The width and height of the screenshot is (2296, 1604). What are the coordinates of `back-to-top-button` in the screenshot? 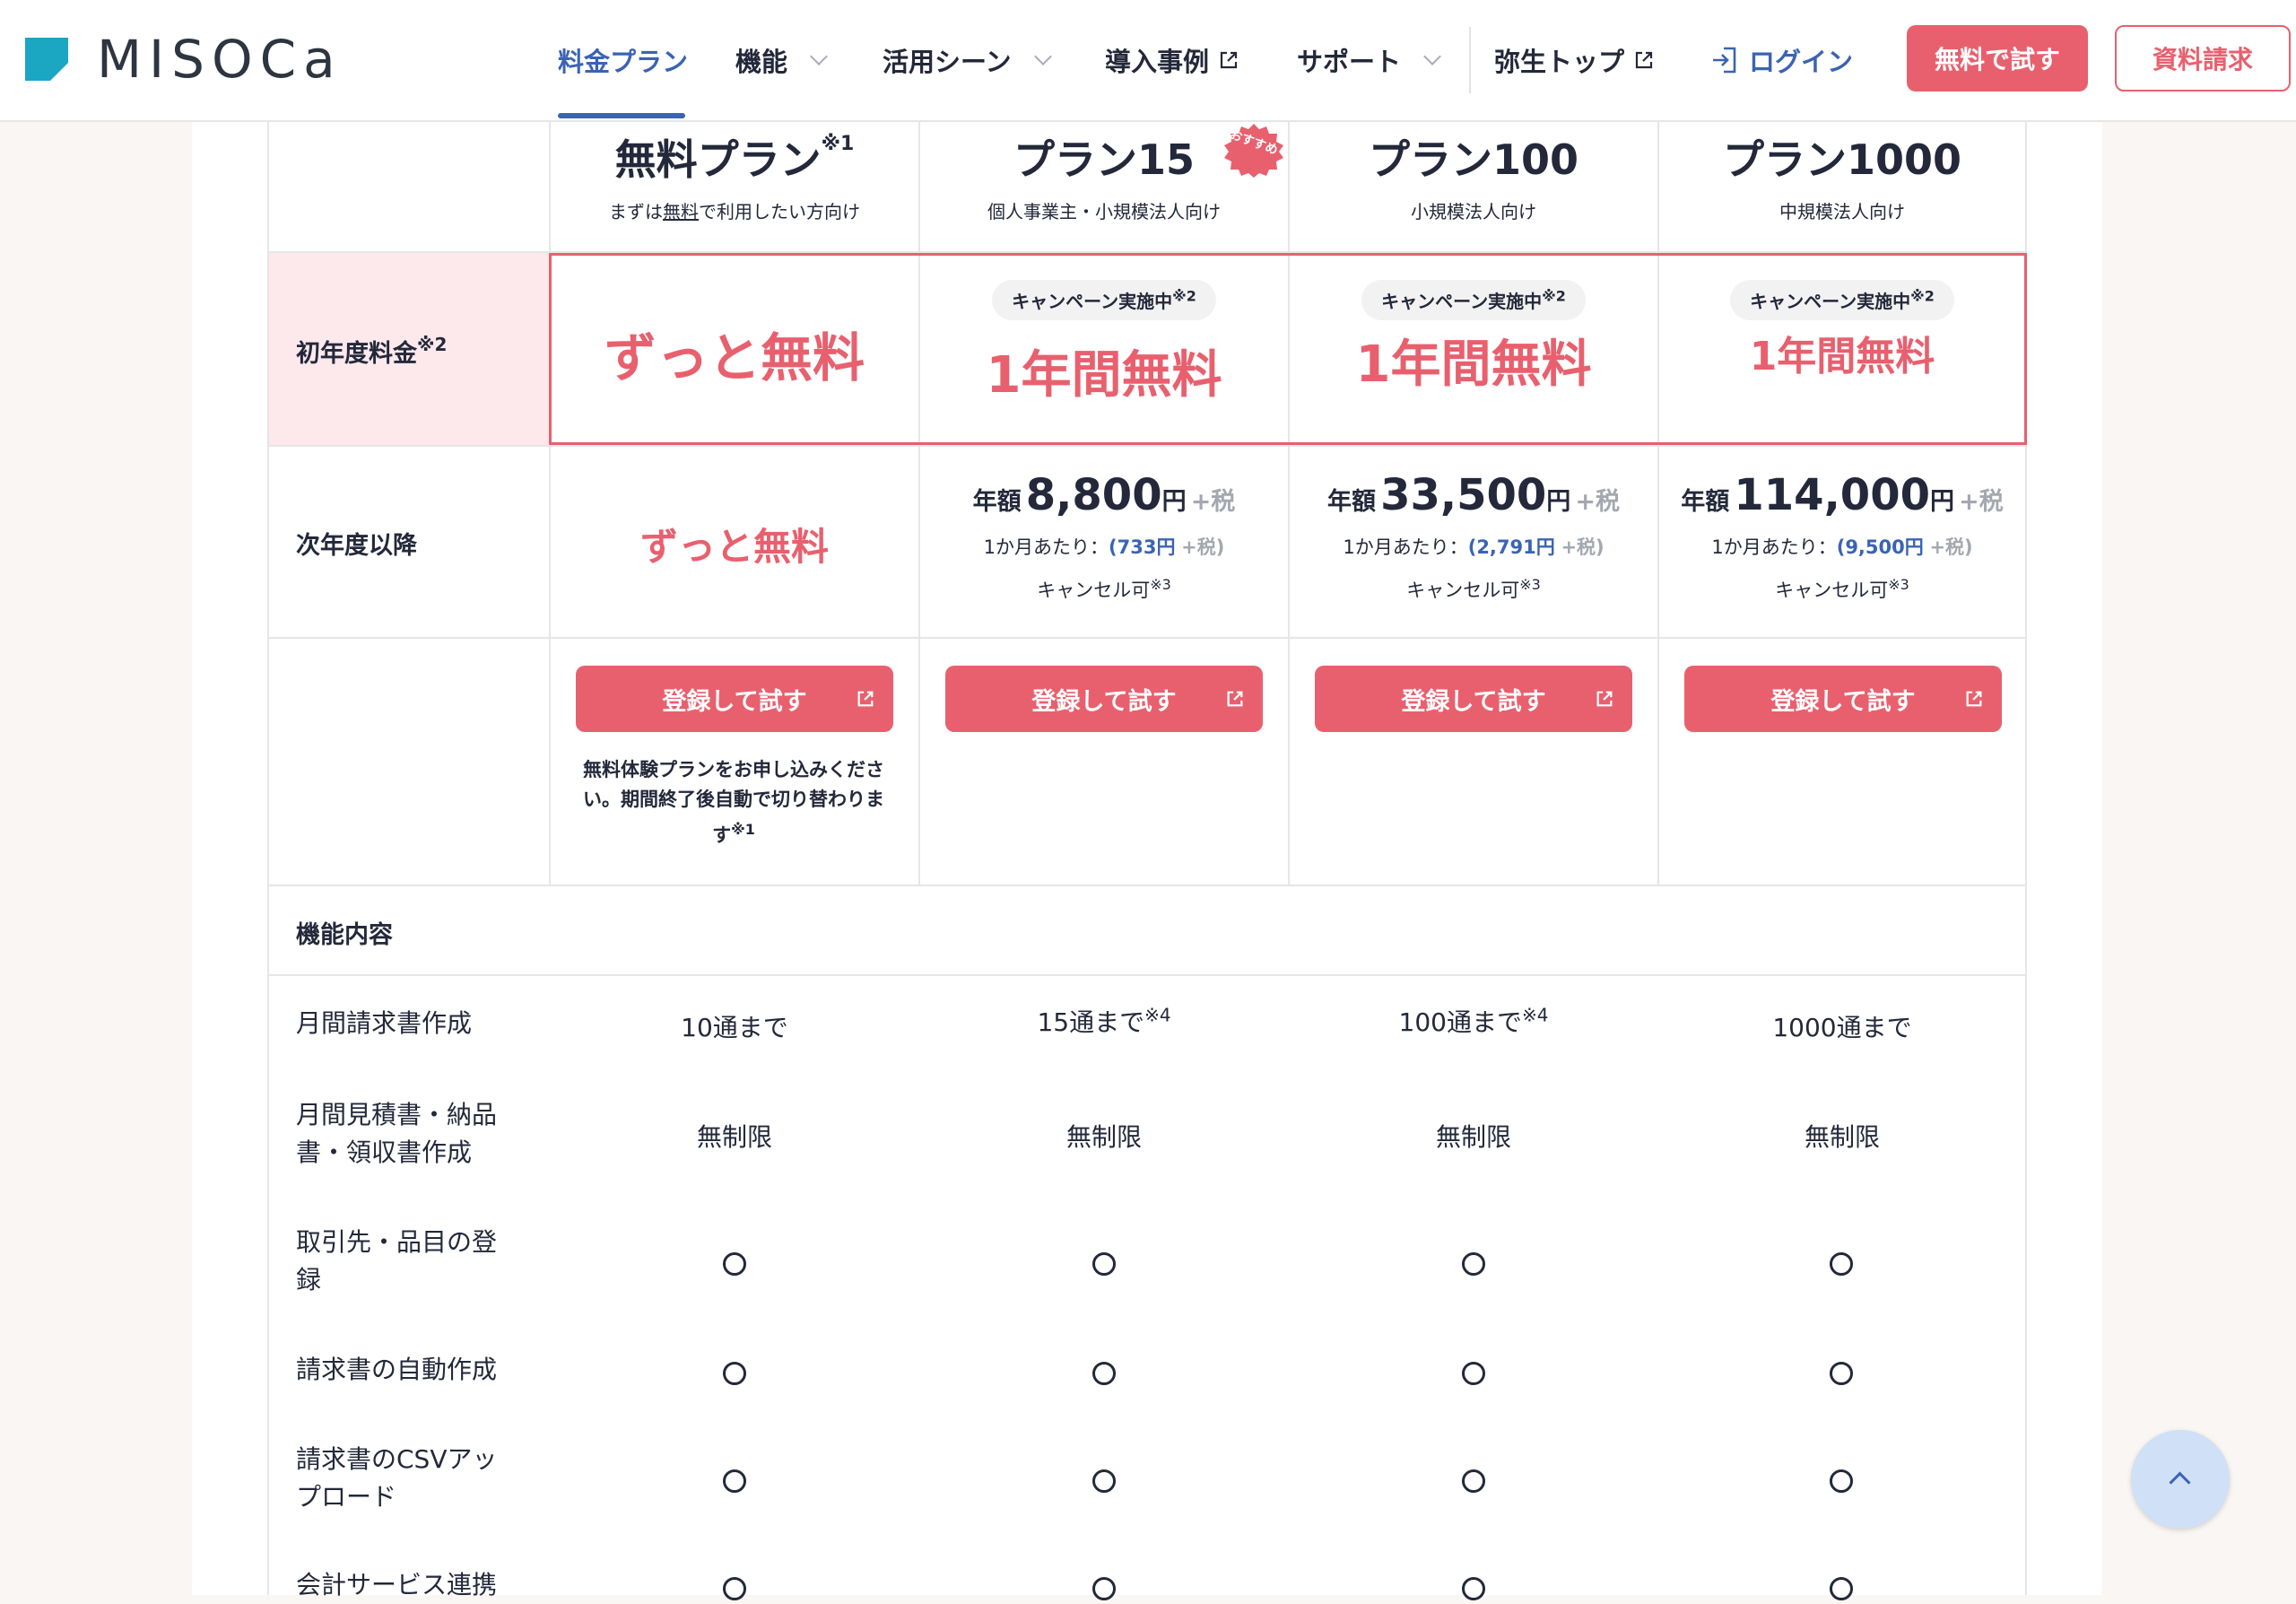 It's located at (2180, 1479).